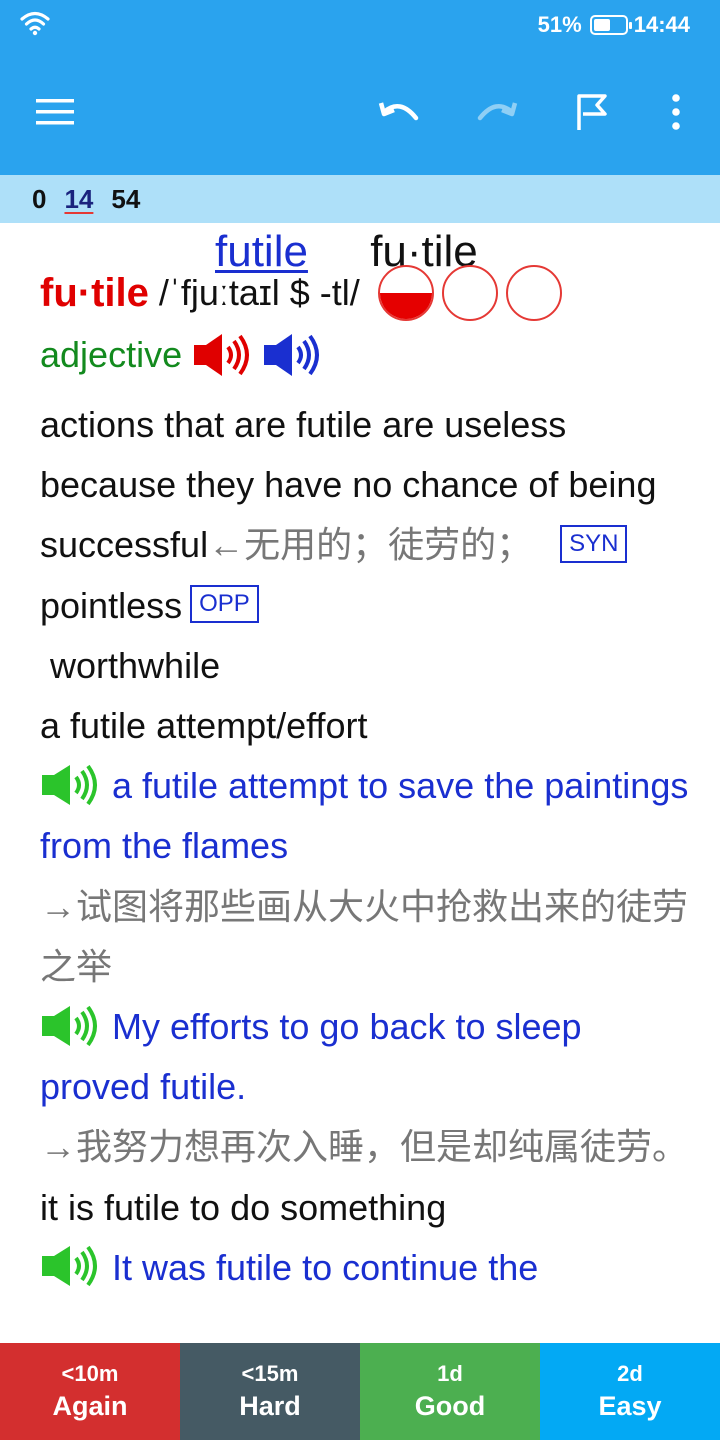 This screenshot has height=1440, width=720. Describe the element at coordinates (126, 198) in the screenshot. I see `review-count: 54` at that location.